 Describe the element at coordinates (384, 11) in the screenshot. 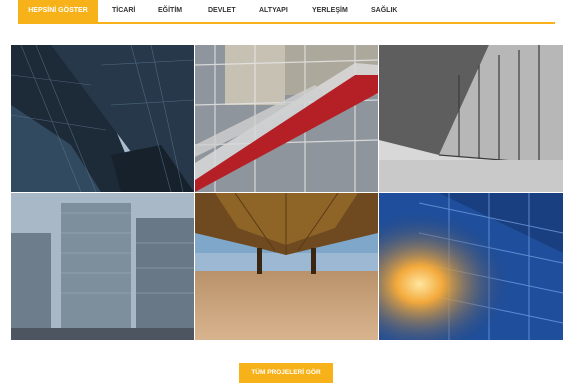

I see `tab-health: SAĞLIK` at that location.